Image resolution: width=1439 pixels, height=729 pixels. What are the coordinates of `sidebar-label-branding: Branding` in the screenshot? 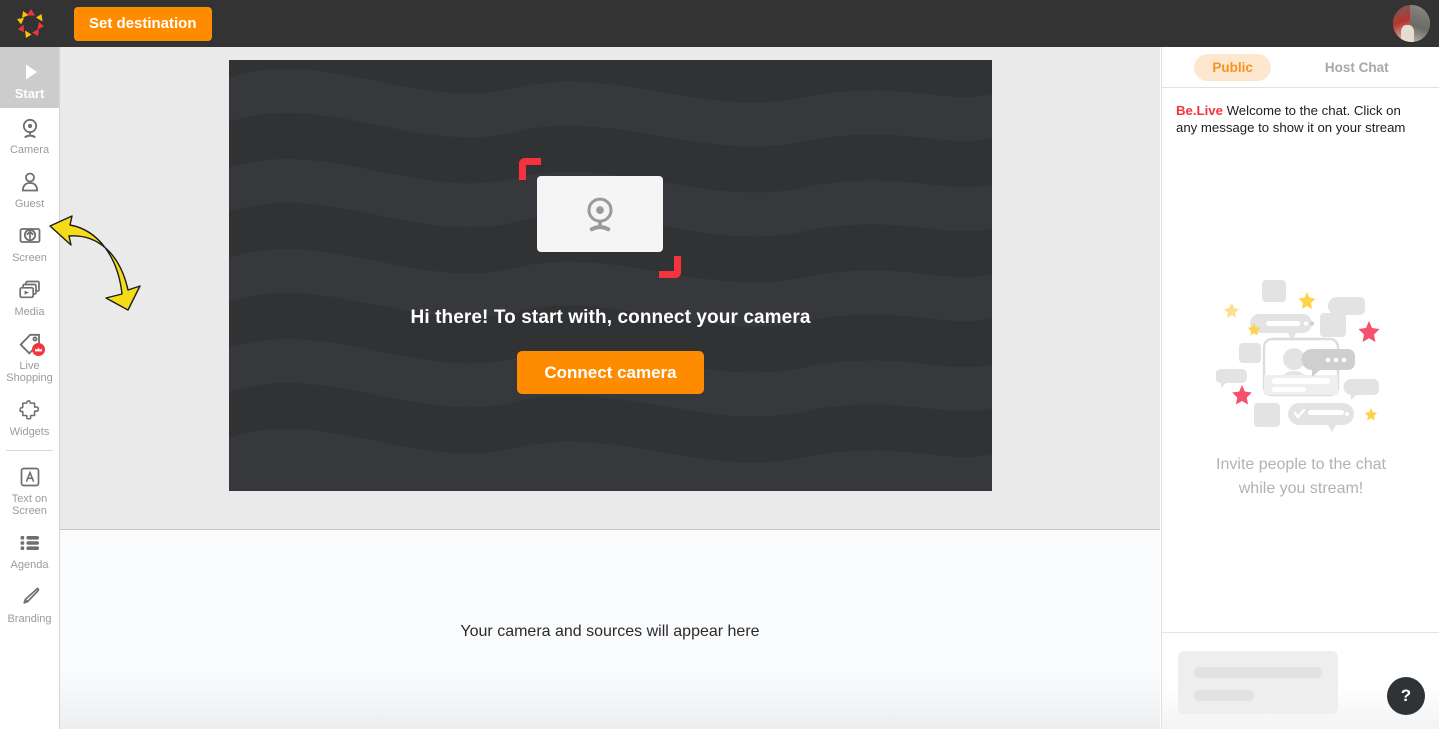 It's located at (29, 619).